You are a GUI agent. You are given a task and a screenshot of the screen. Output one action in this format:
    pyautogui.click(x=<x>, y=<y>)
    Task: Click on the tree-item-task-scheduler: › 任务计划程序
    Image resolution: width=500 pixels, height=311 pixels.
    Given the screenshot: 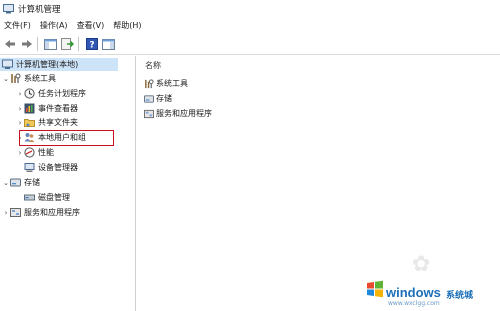 What is the action you would take?
    pyautogui.click(x=51, y=93)
    